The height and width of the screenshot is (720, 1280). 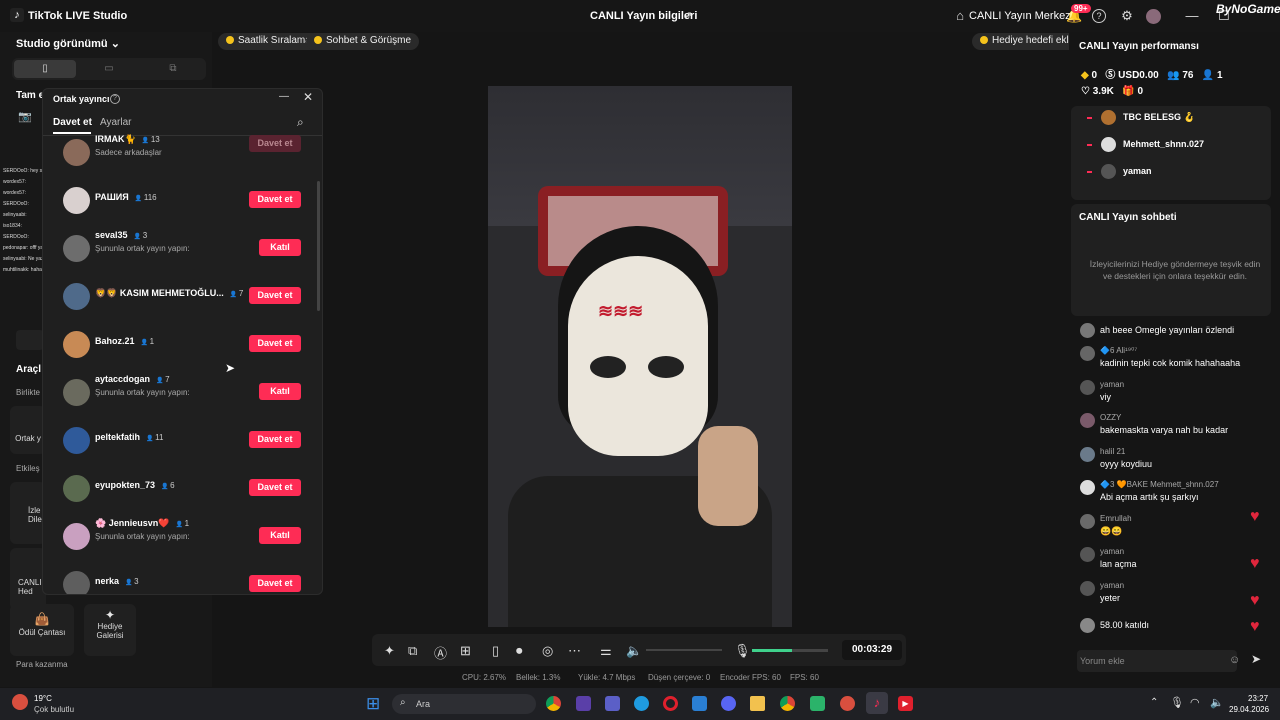 I want to click on chat-username: OZZY, so click(x=1110, y=417).